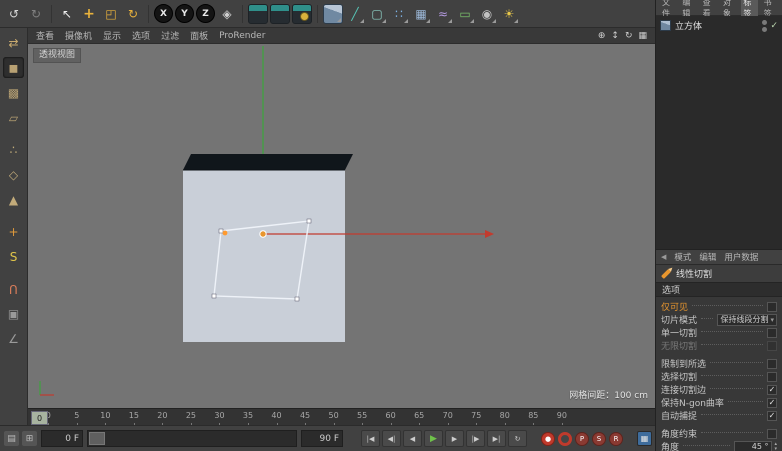 This screenshot has height=451, width=782. Describe the element at coordinates (242, 36) in the screenshot. I see `viewport-menu-item: ProRender` at that location.